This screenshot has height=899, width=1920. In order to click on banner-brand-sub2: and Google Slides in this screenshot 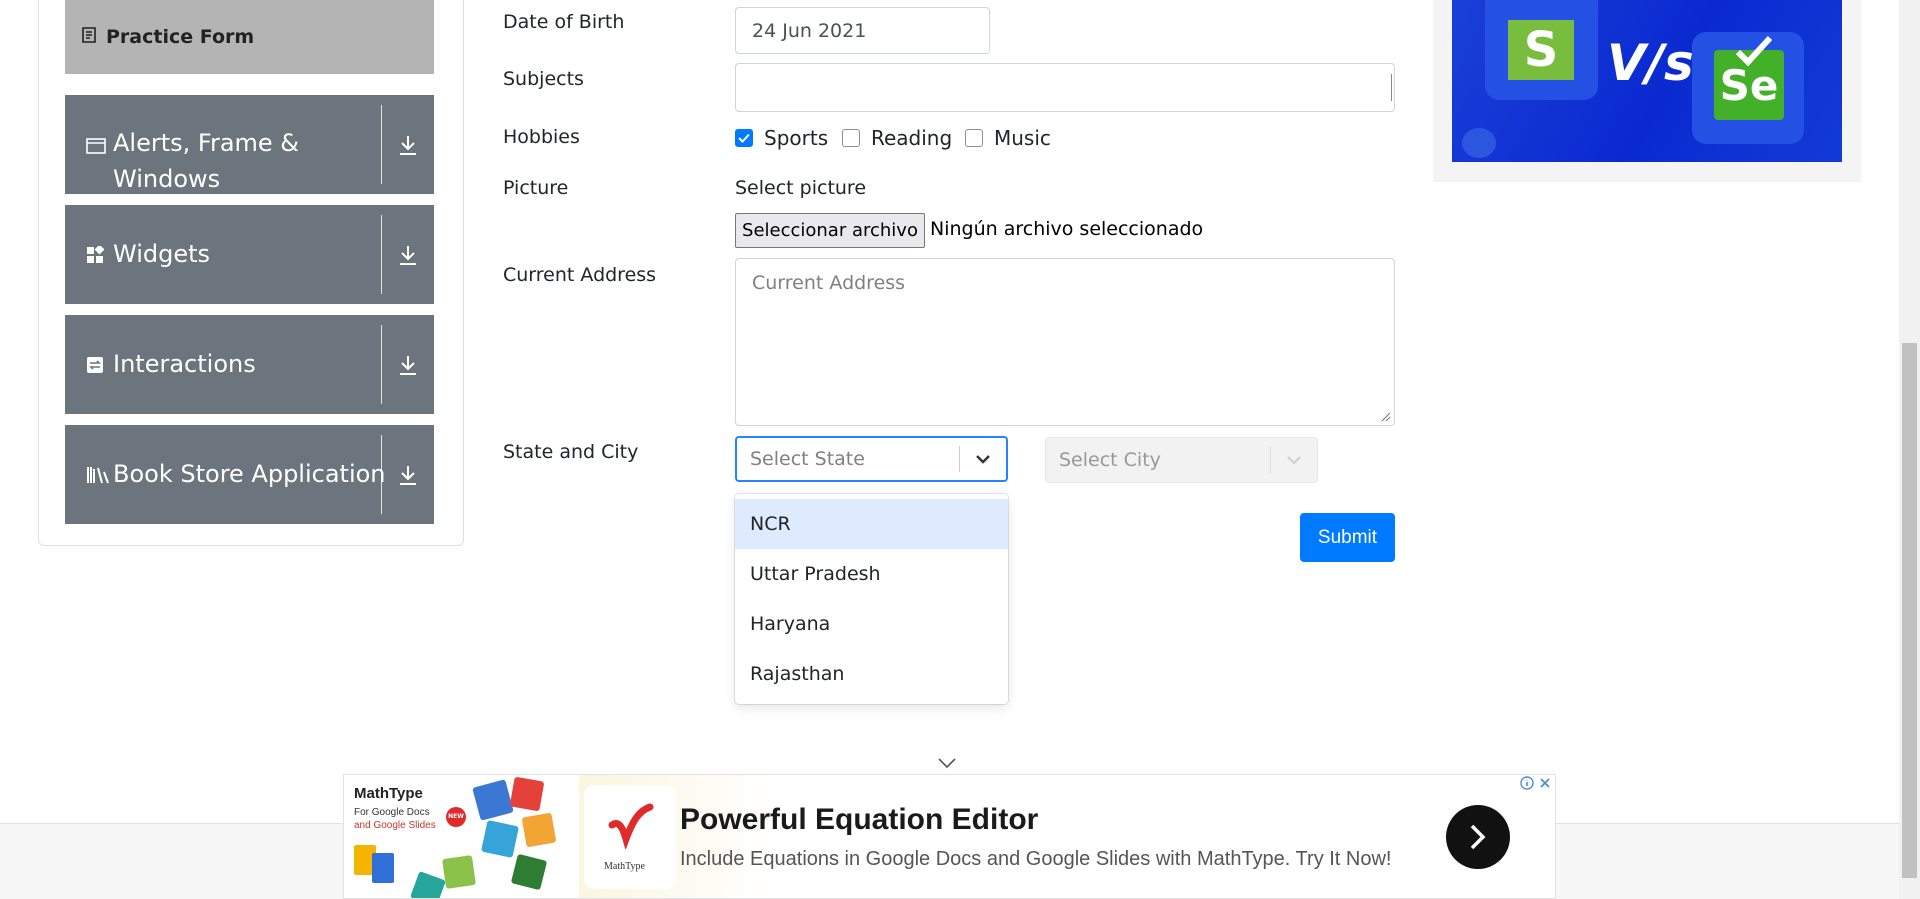, I will do `click(395, 825)`.